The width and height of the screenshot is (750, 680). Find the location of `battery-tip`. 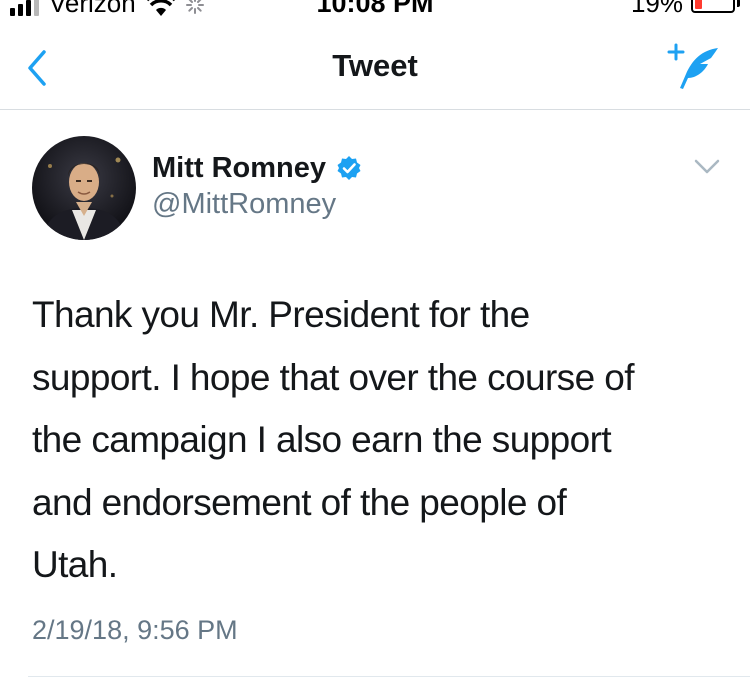

battery-tip is located at coordinates (738, 3).